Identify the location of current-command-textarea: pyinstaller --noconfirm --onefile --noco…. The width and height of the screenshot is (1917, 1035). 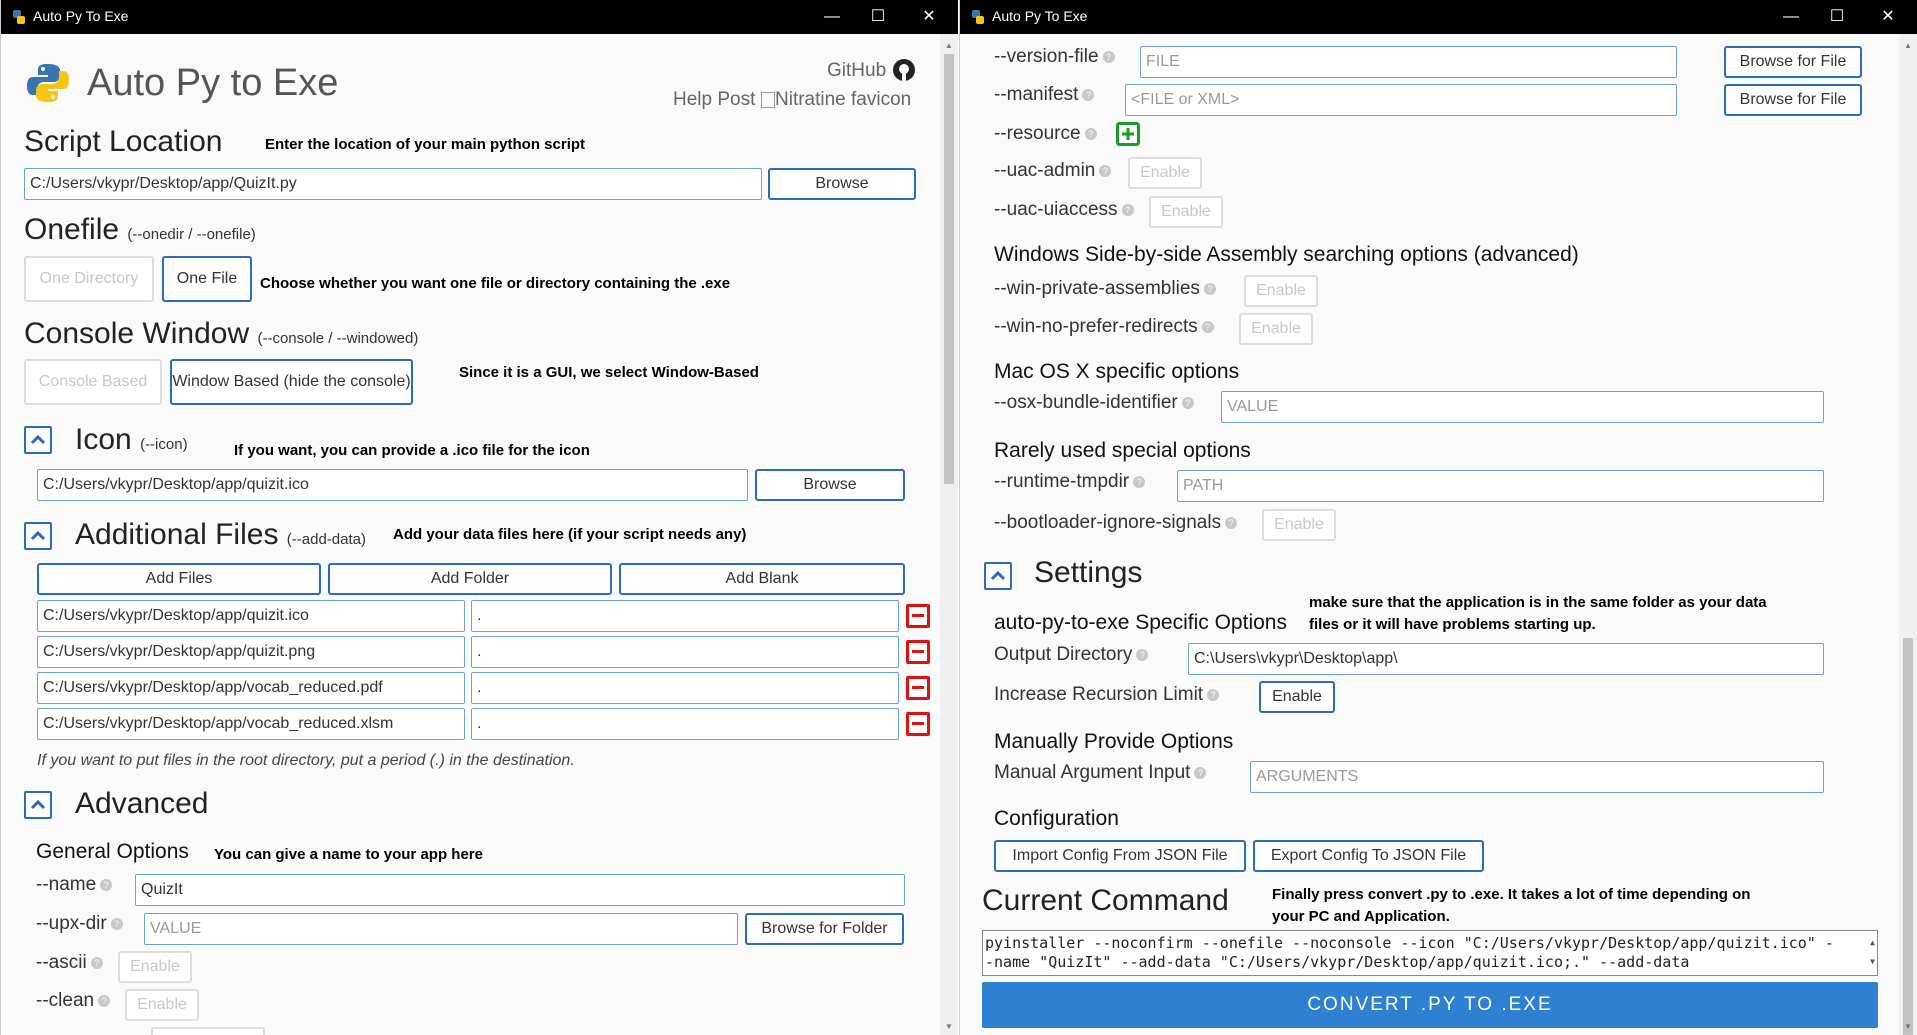
(1430, 953).